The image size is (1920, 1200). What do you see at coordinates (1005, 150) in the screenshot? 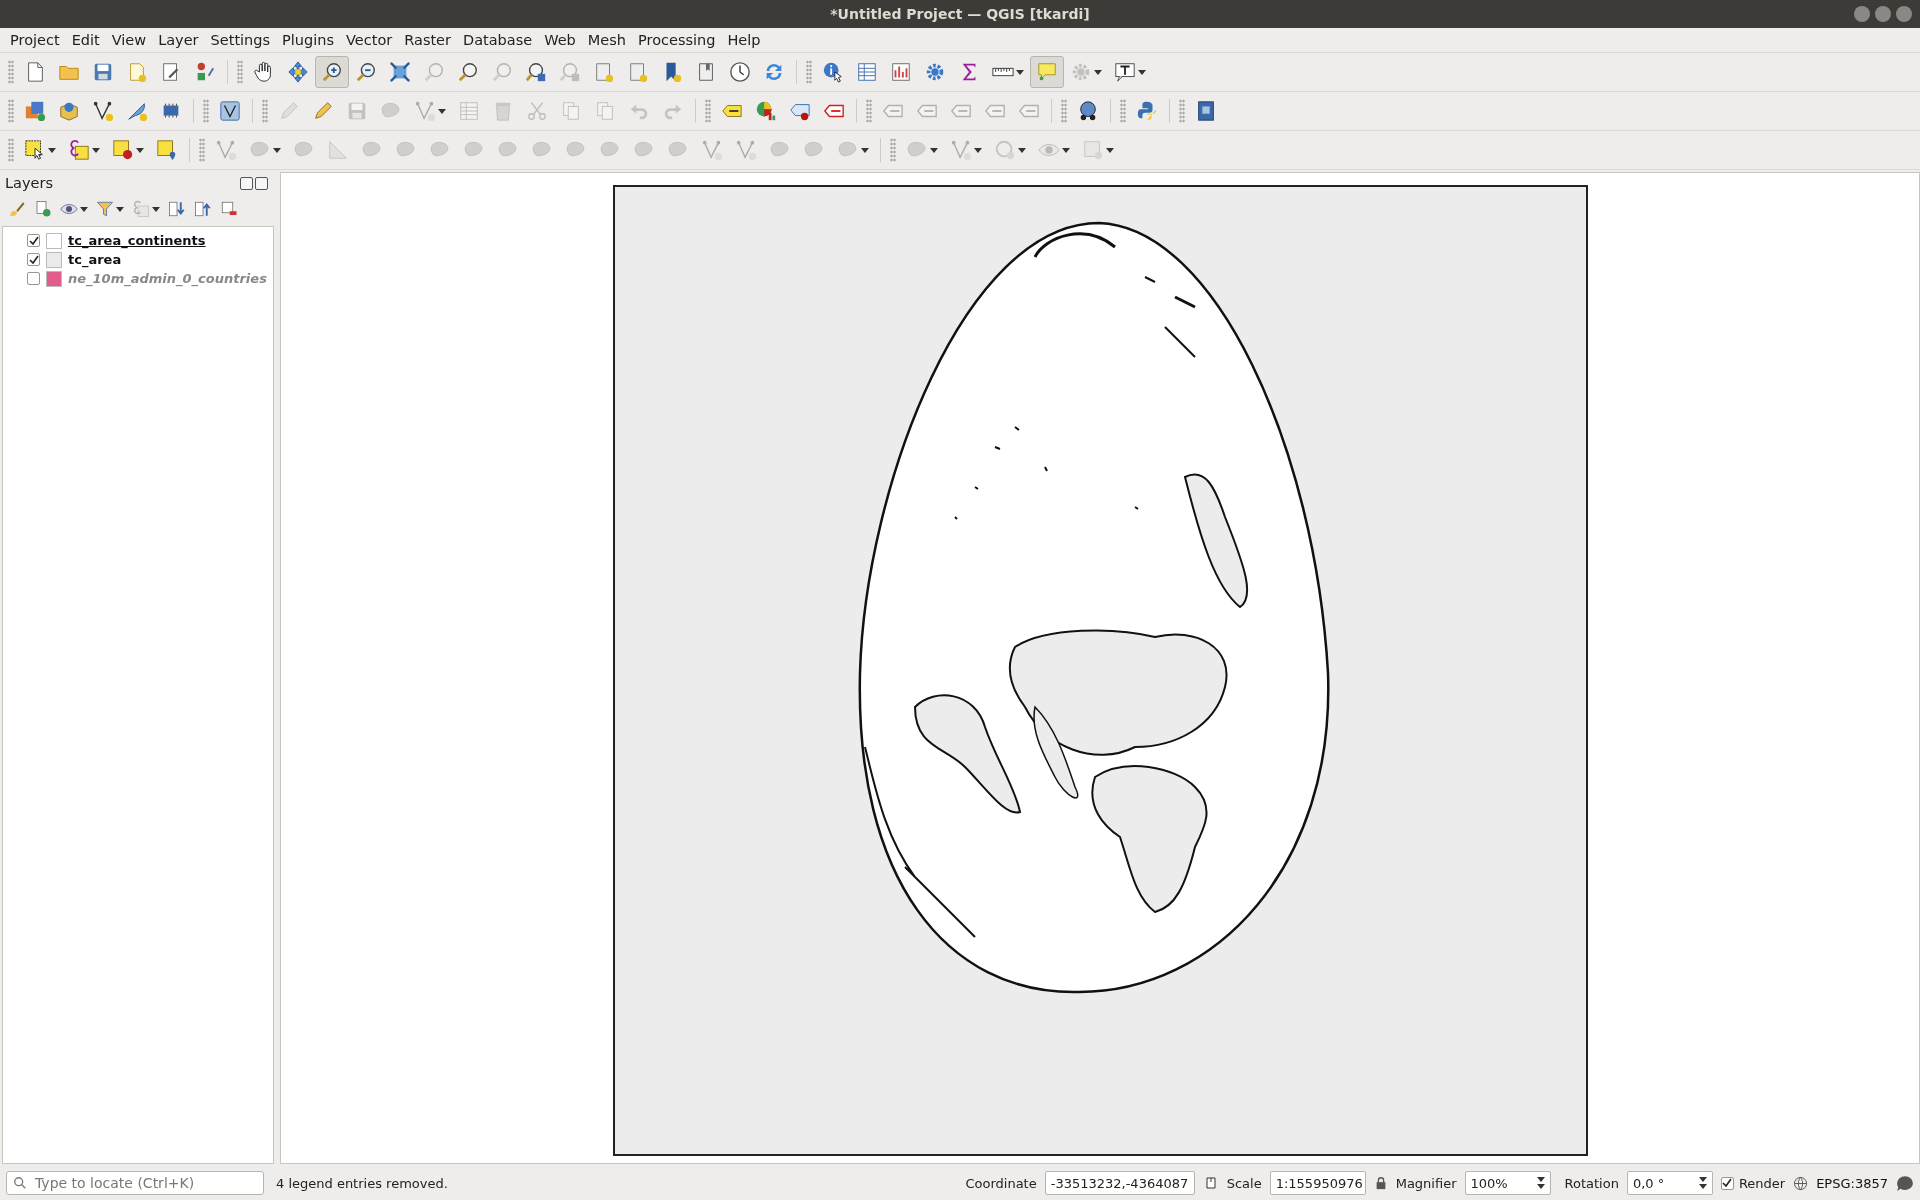
I see `circle-icon` at bounding box center [1005, 150].